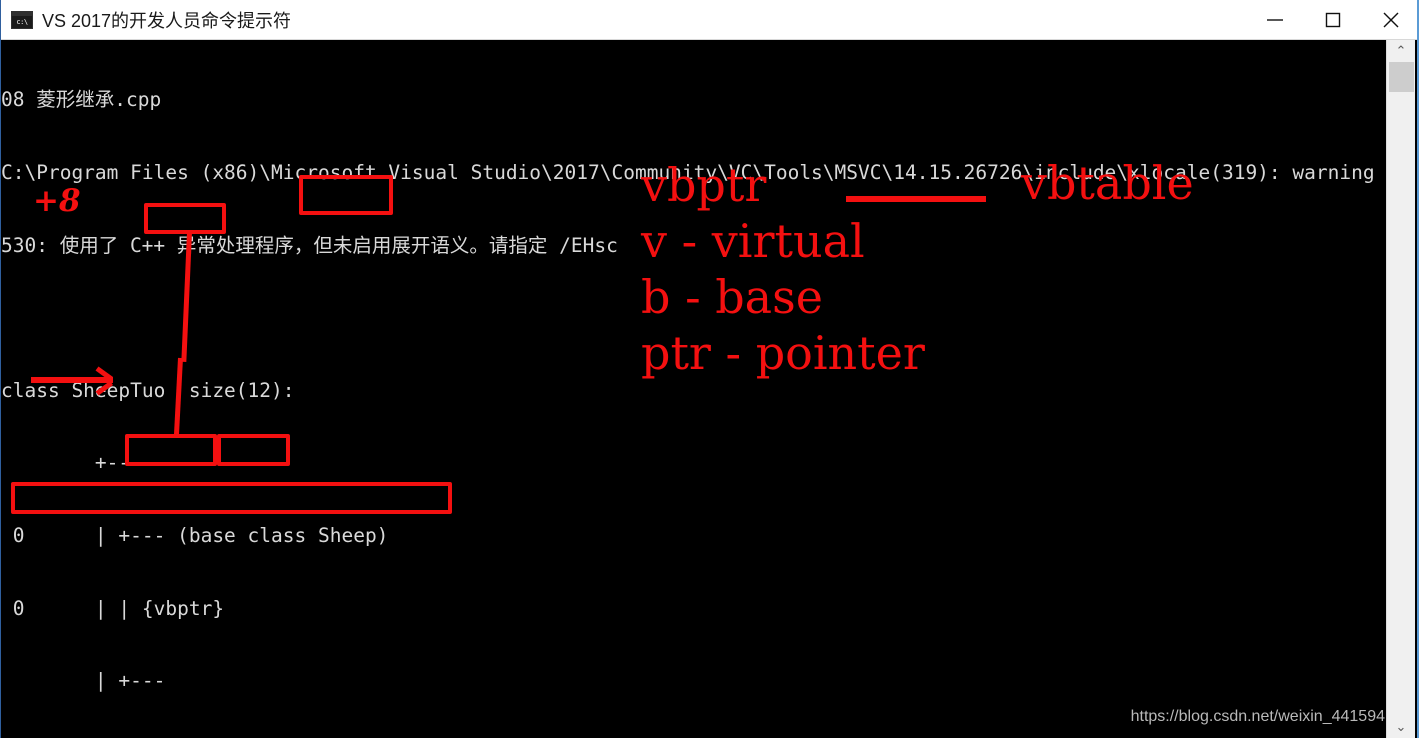 This screenshot has width=1419, height=738. What do you see at coordinates (81, 100) in the screenshot?
I see `terminal-line: 08 菱形继承.cpp` at bounding box center [81, 100].